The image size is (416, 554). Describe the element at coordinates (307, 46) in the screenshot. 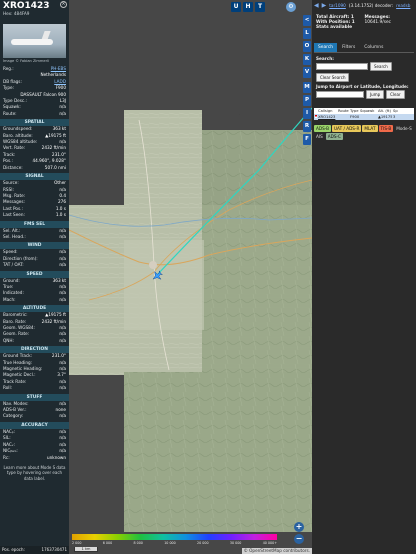

I see `map-button-o: O` at that location.